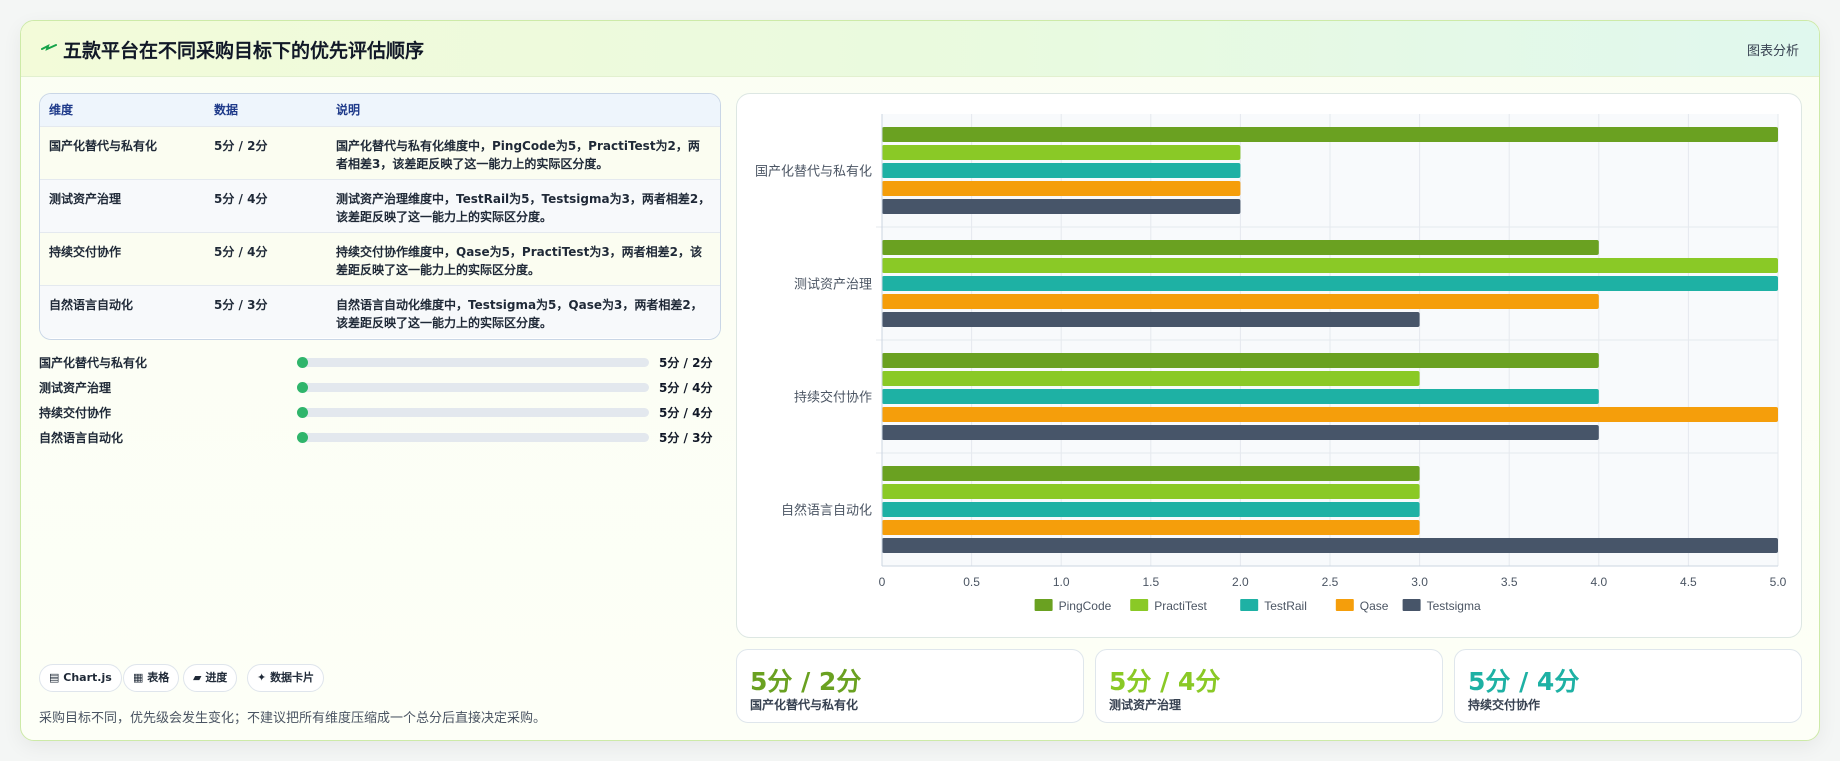  Describe the element at coordinates (686, 363) in the screenshot. I see `progress-value: 5分 / 2分` at that location.